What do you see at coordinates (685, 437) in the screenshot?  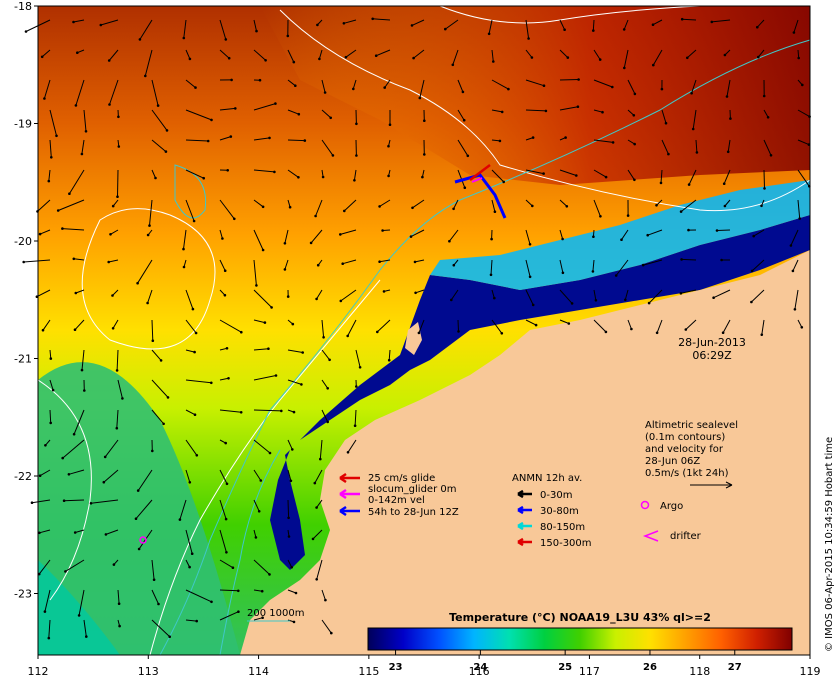 I see `altimetric-line2: (0.1m contours)` at bounding box center [685, 437].